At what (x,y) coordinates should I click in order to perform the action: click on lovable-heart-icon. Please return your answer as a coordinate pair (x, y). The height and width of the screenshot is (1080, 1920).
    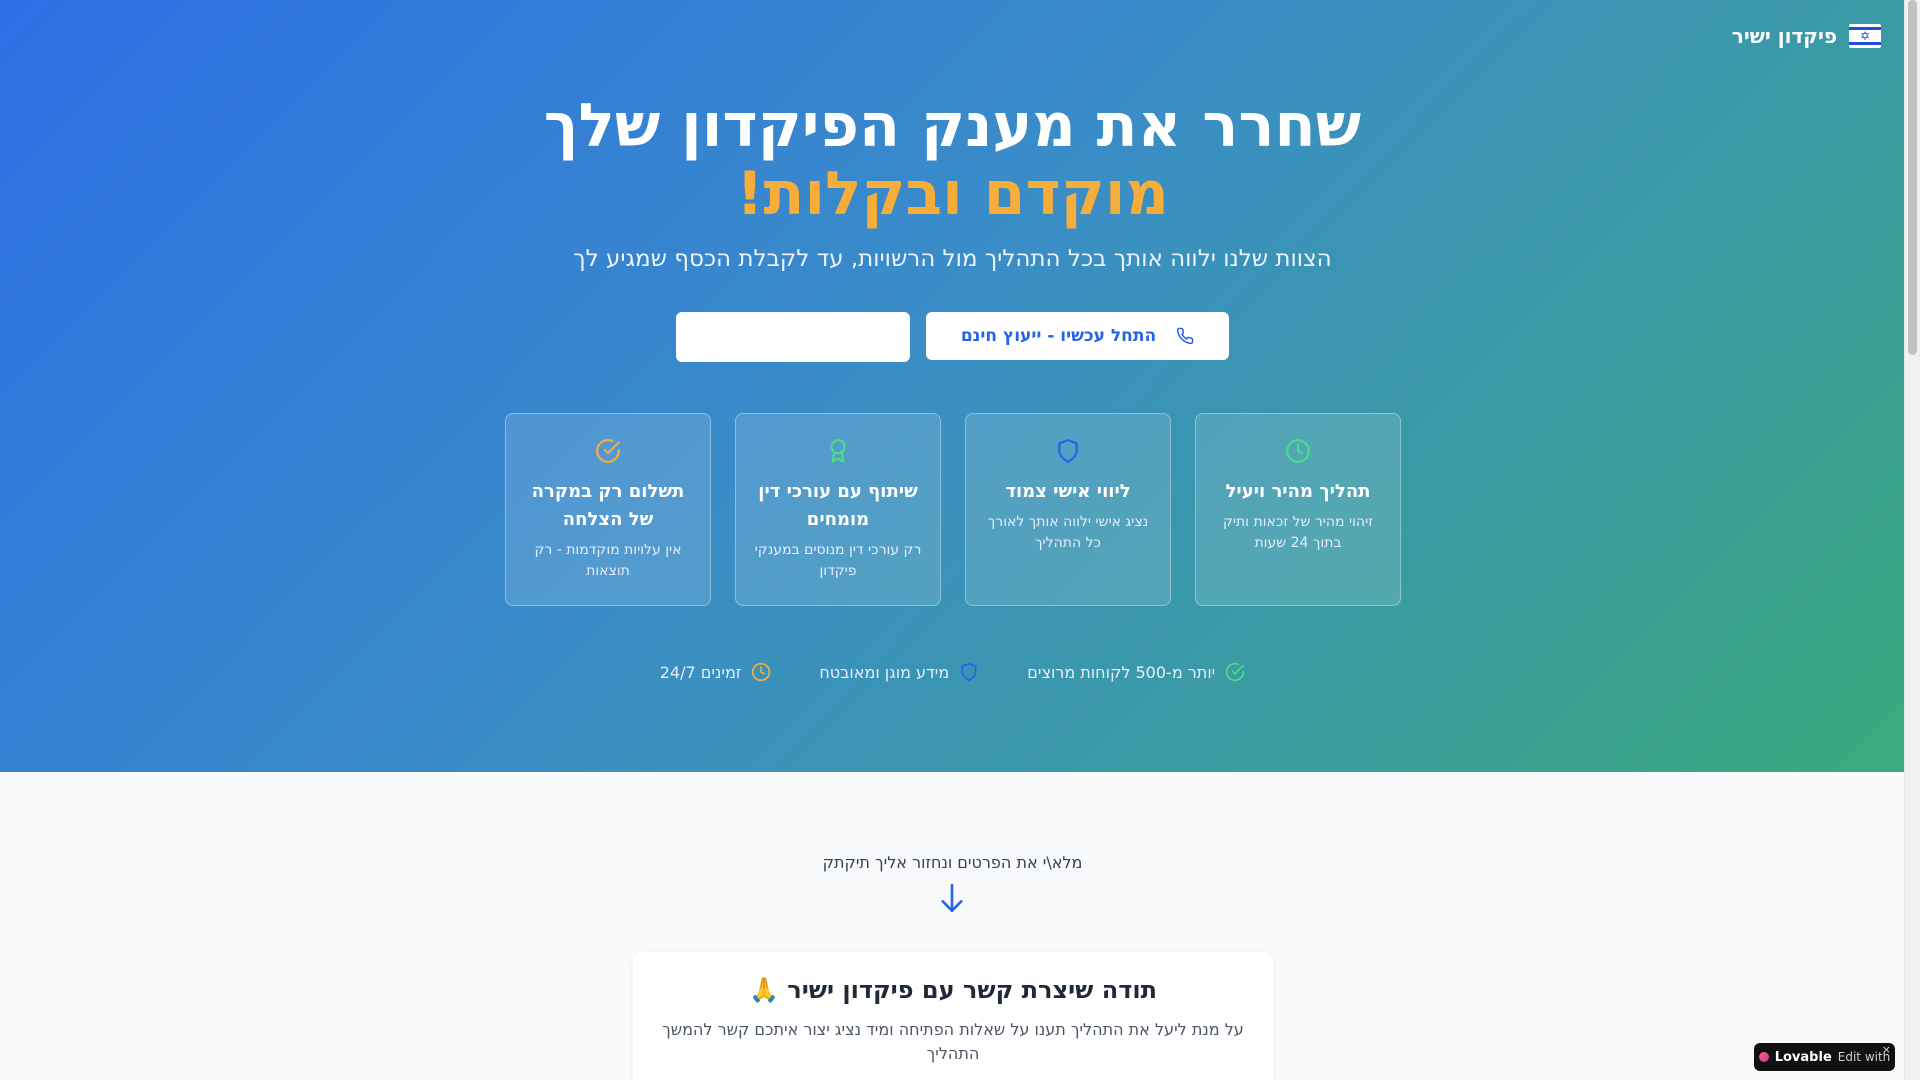
    Looking at the image, I should click on (1763, 1057).